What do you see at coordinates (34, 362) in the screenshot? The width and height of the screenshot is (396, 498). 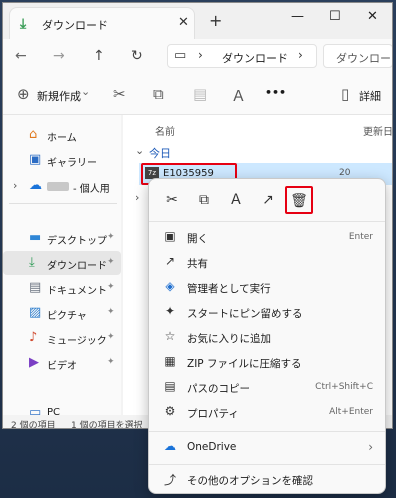 I see `video-icon: ▶` at bounding box center [34, 362].